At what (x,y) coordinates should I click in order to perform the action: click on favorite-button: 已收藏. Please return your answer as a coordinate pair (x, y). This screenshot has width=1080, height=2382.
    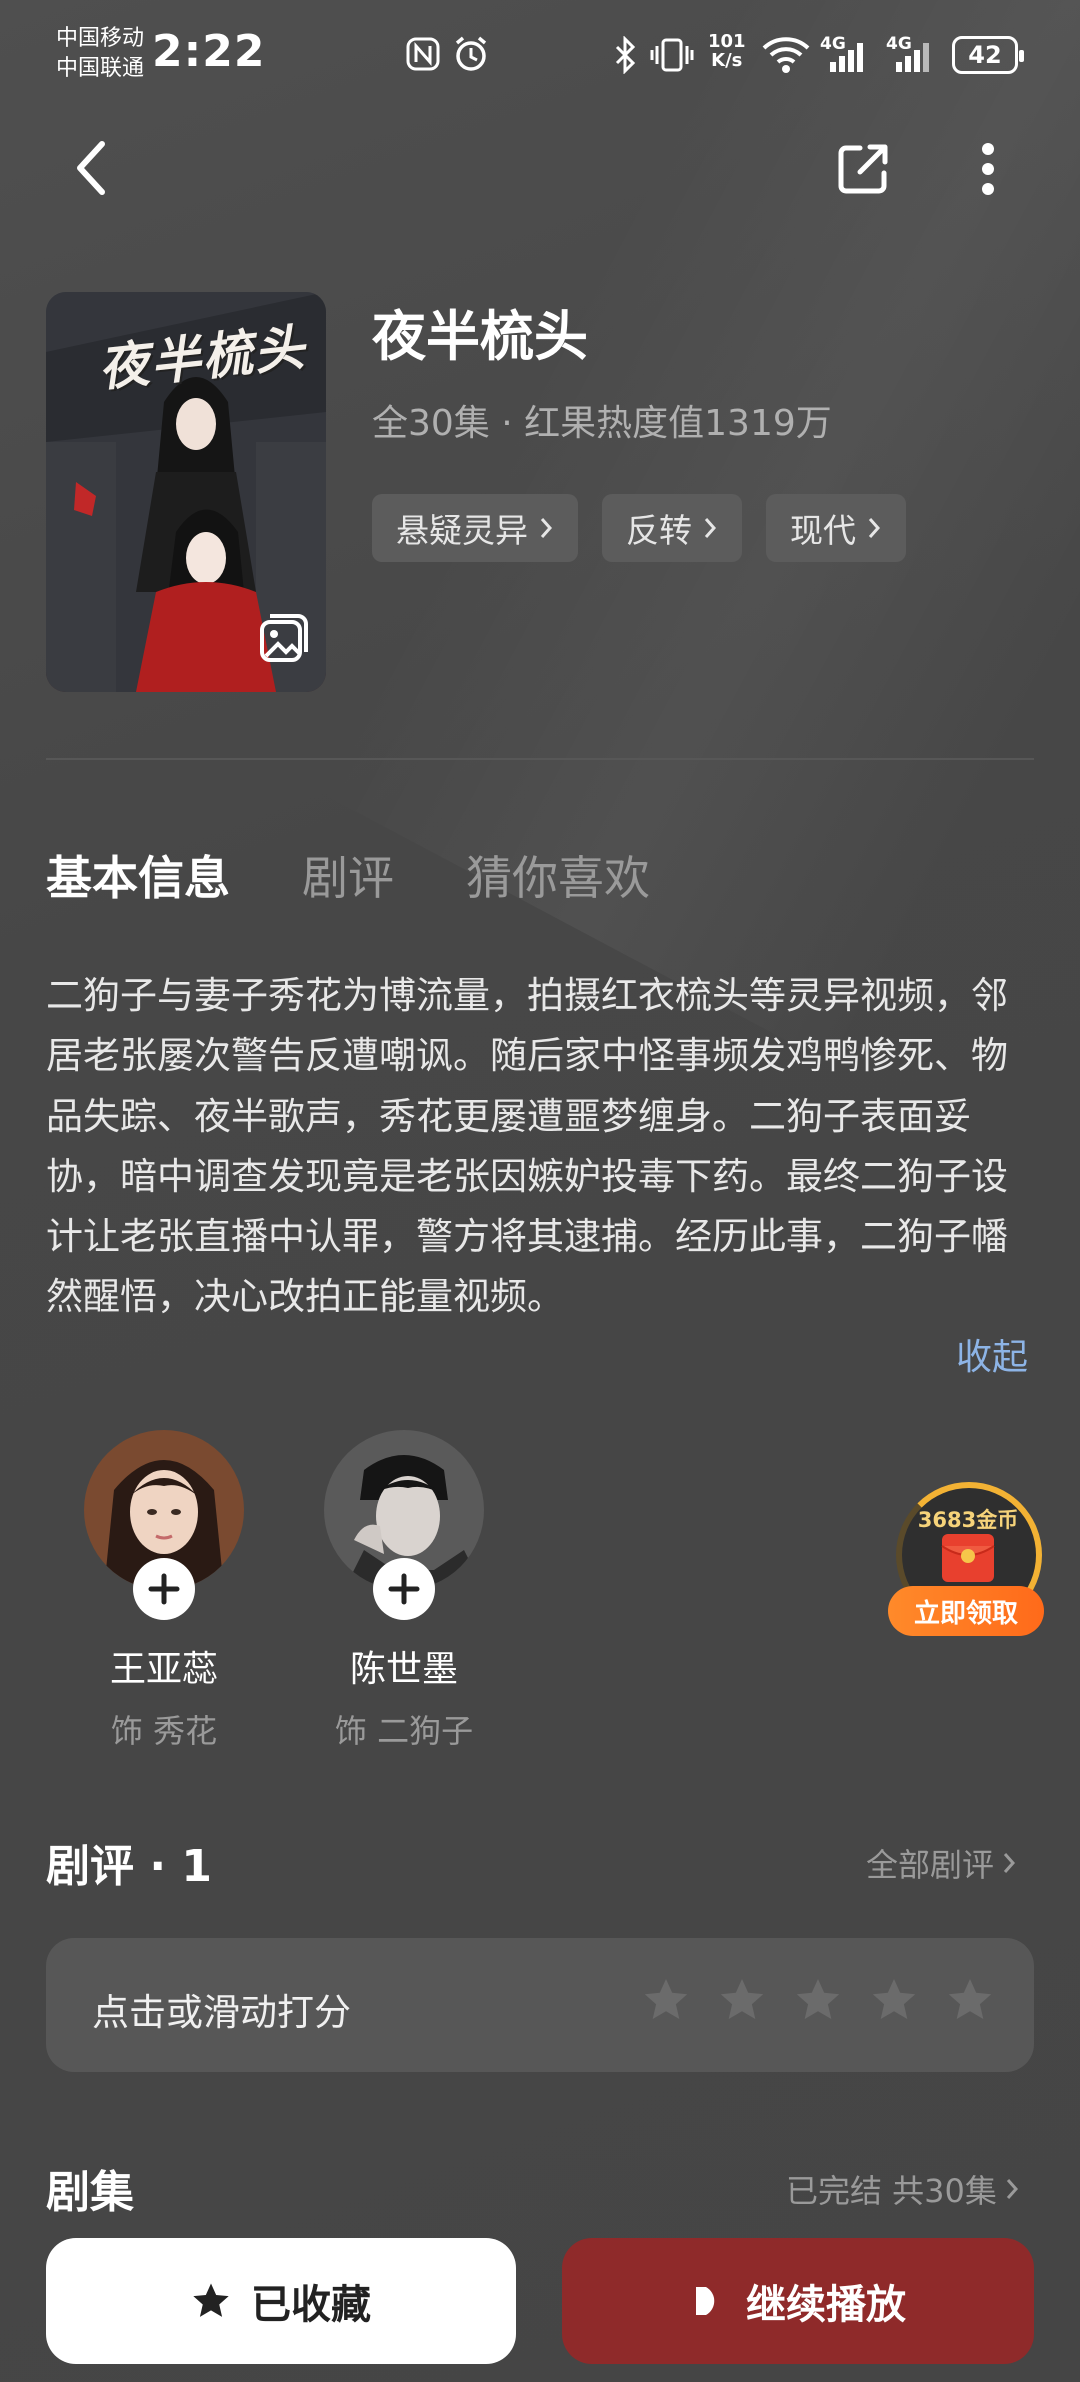
    Looking at the image, I should click on (281, 2301).